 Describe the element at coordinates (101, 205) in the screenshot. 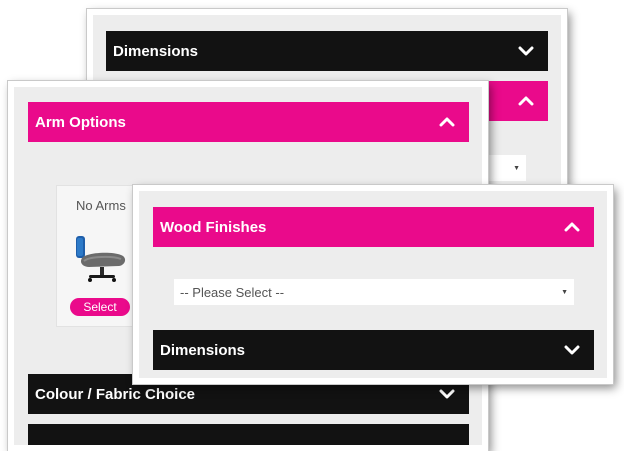

I see `option-title: No Arms` at that location.